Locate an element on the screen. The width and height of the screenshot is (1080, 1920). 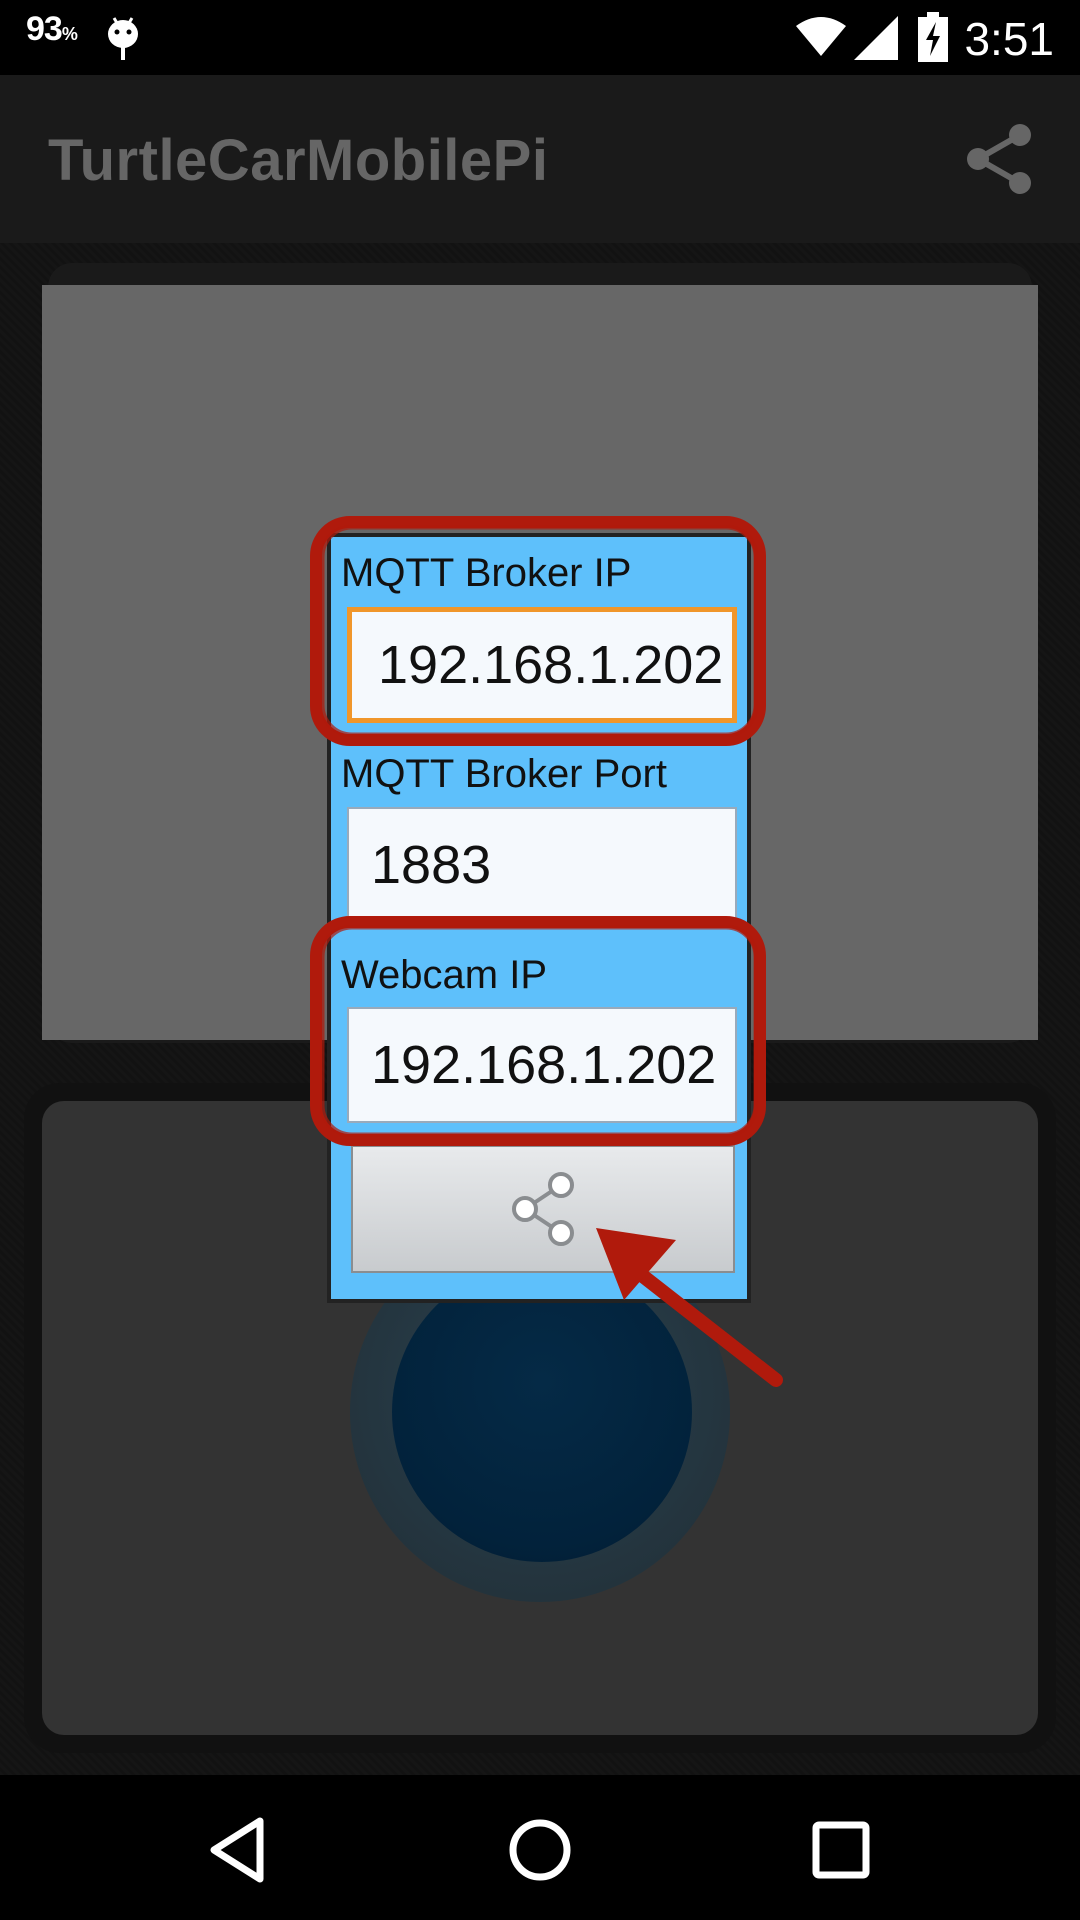
back-icon is located at coordinates (239, 1850).